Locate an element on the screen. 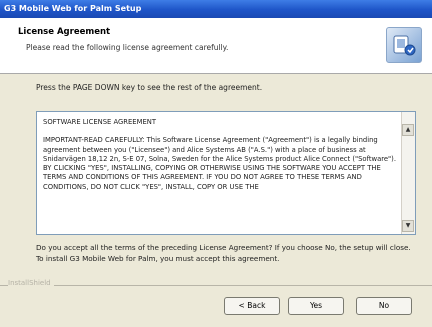 The height and width of the screenshot is (327, 432). yes-button: Yes is located at coordinates (316, 306).